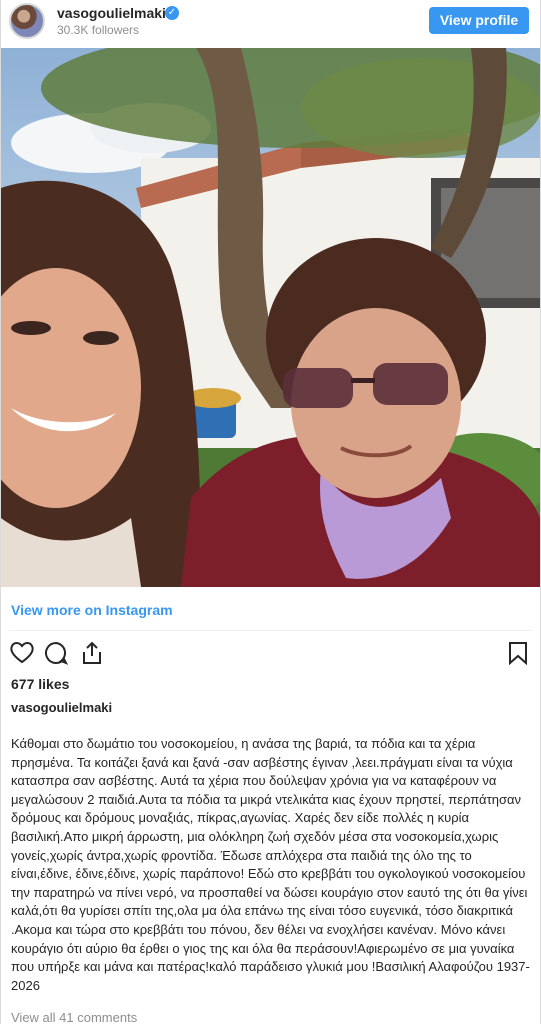 The image size is (541, 1025). Describe the element at coordinates (27, 21) in the screenshot. I see `avatar` at that location.